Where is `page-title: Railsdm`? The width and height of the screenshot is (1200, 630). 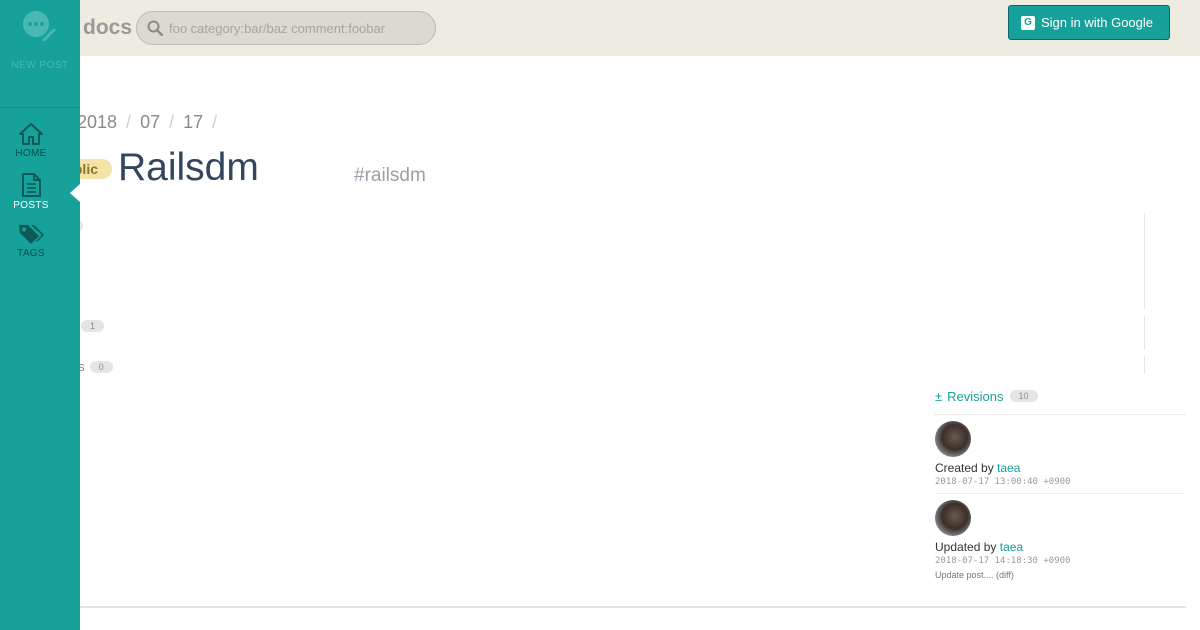 page-title: Railsdm is located at coordinates (188, 167).